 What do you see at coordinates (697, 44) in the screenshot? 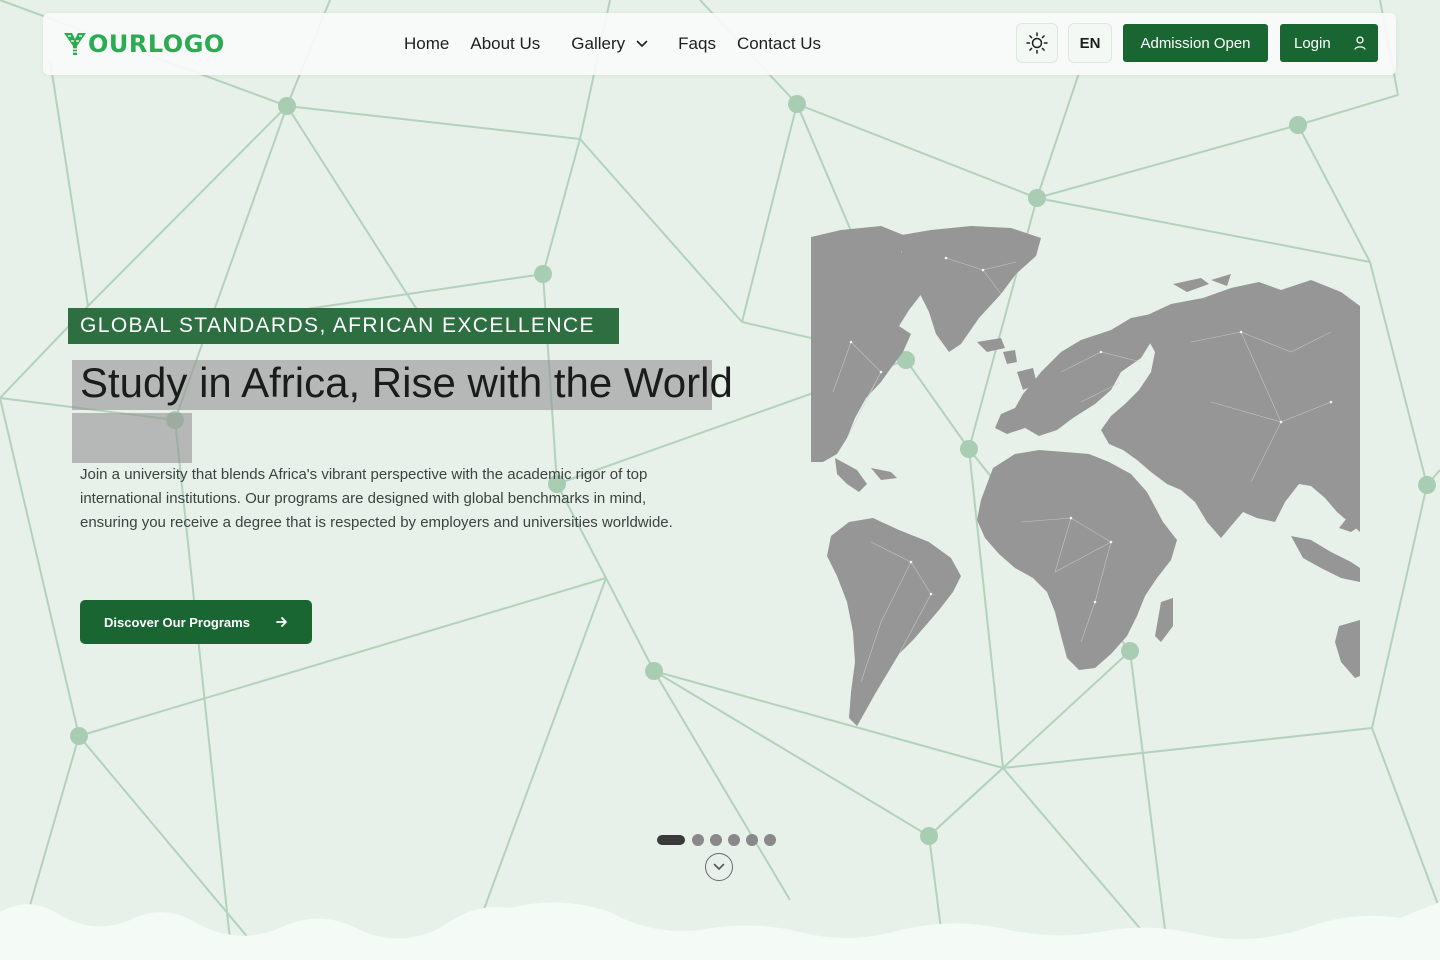
I see `nav-faqs: Faqs` at bounding box center [697, 44].